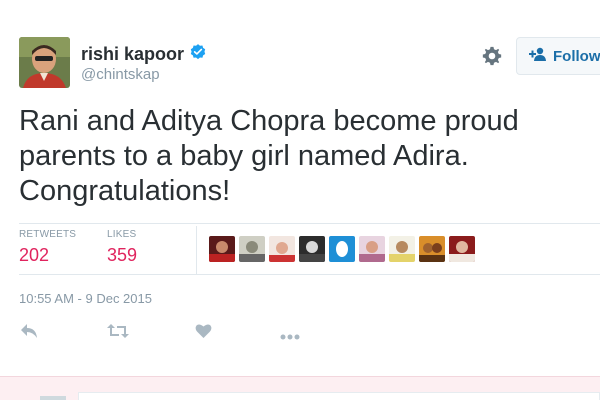 This screenshot has height=400, width=600. Describe the element at coordinates (120, 74) in the screenshot. I see `author-handle: @chintskap` at that location.